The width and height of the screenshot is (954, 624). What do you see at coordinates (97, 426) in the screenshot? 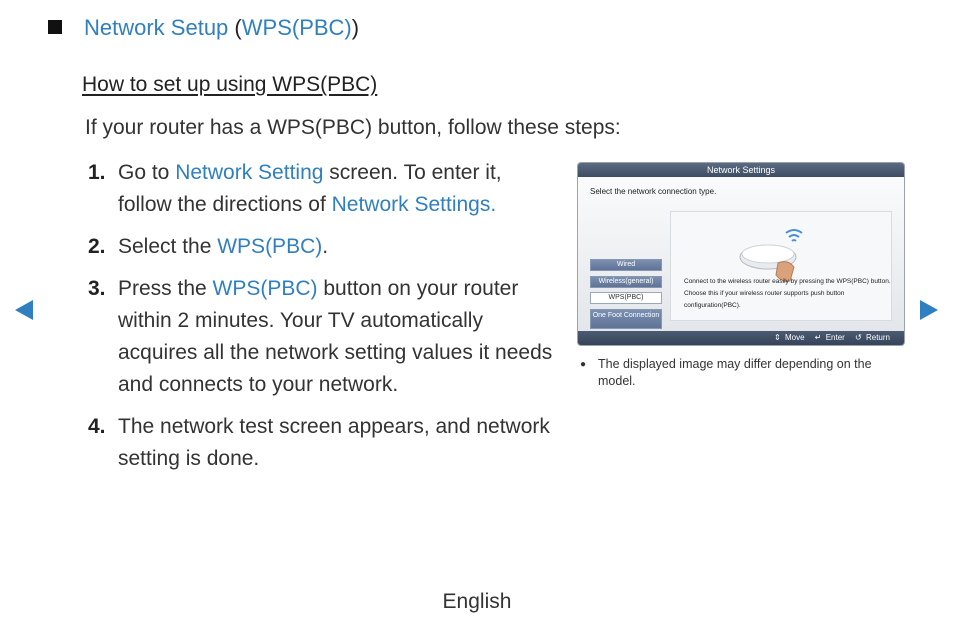
I see `step-number: 4.` at bounding box center [97, 426].